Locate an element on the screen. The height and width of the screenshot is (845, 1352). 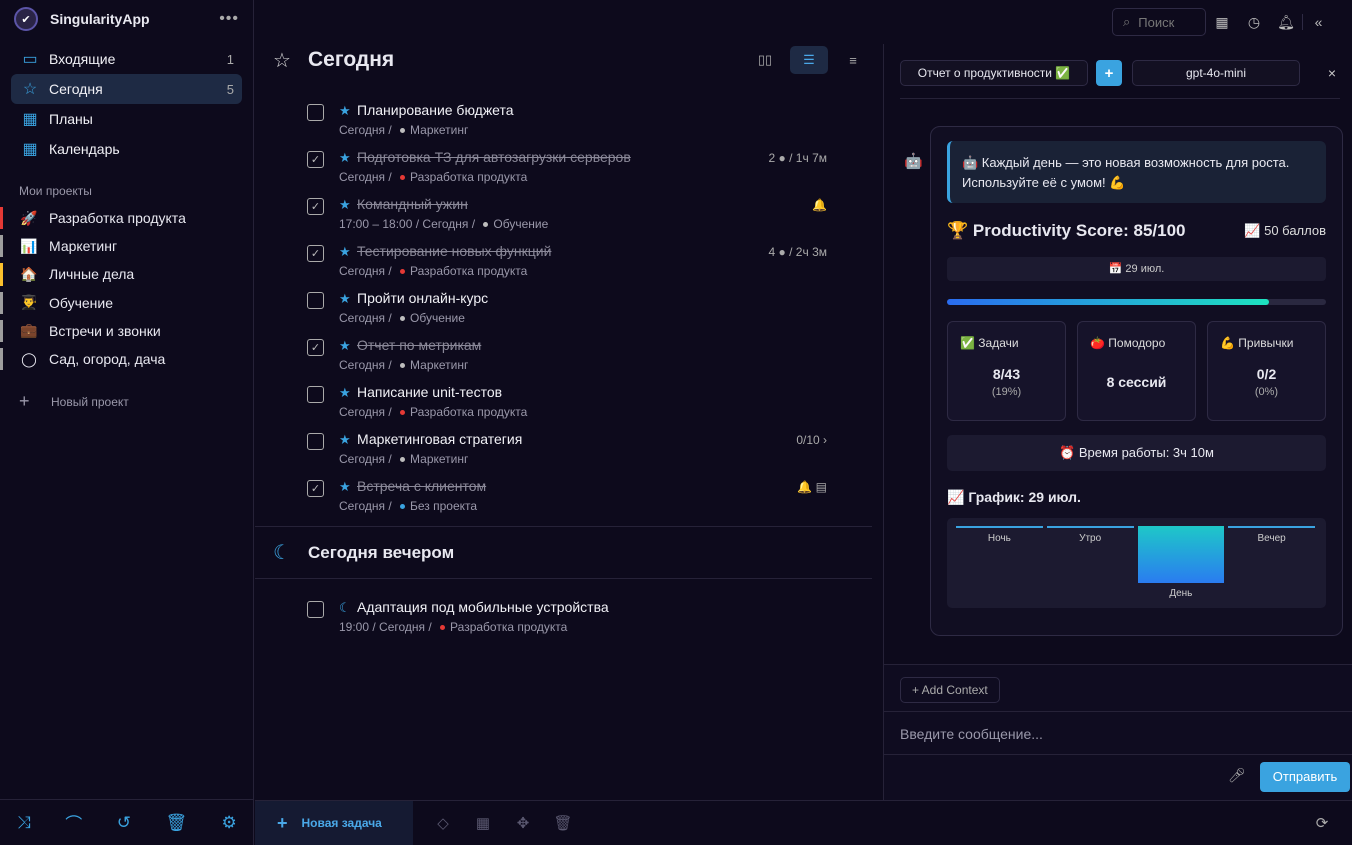
project-icon: 🏠 is located at coordinates (29, 273).